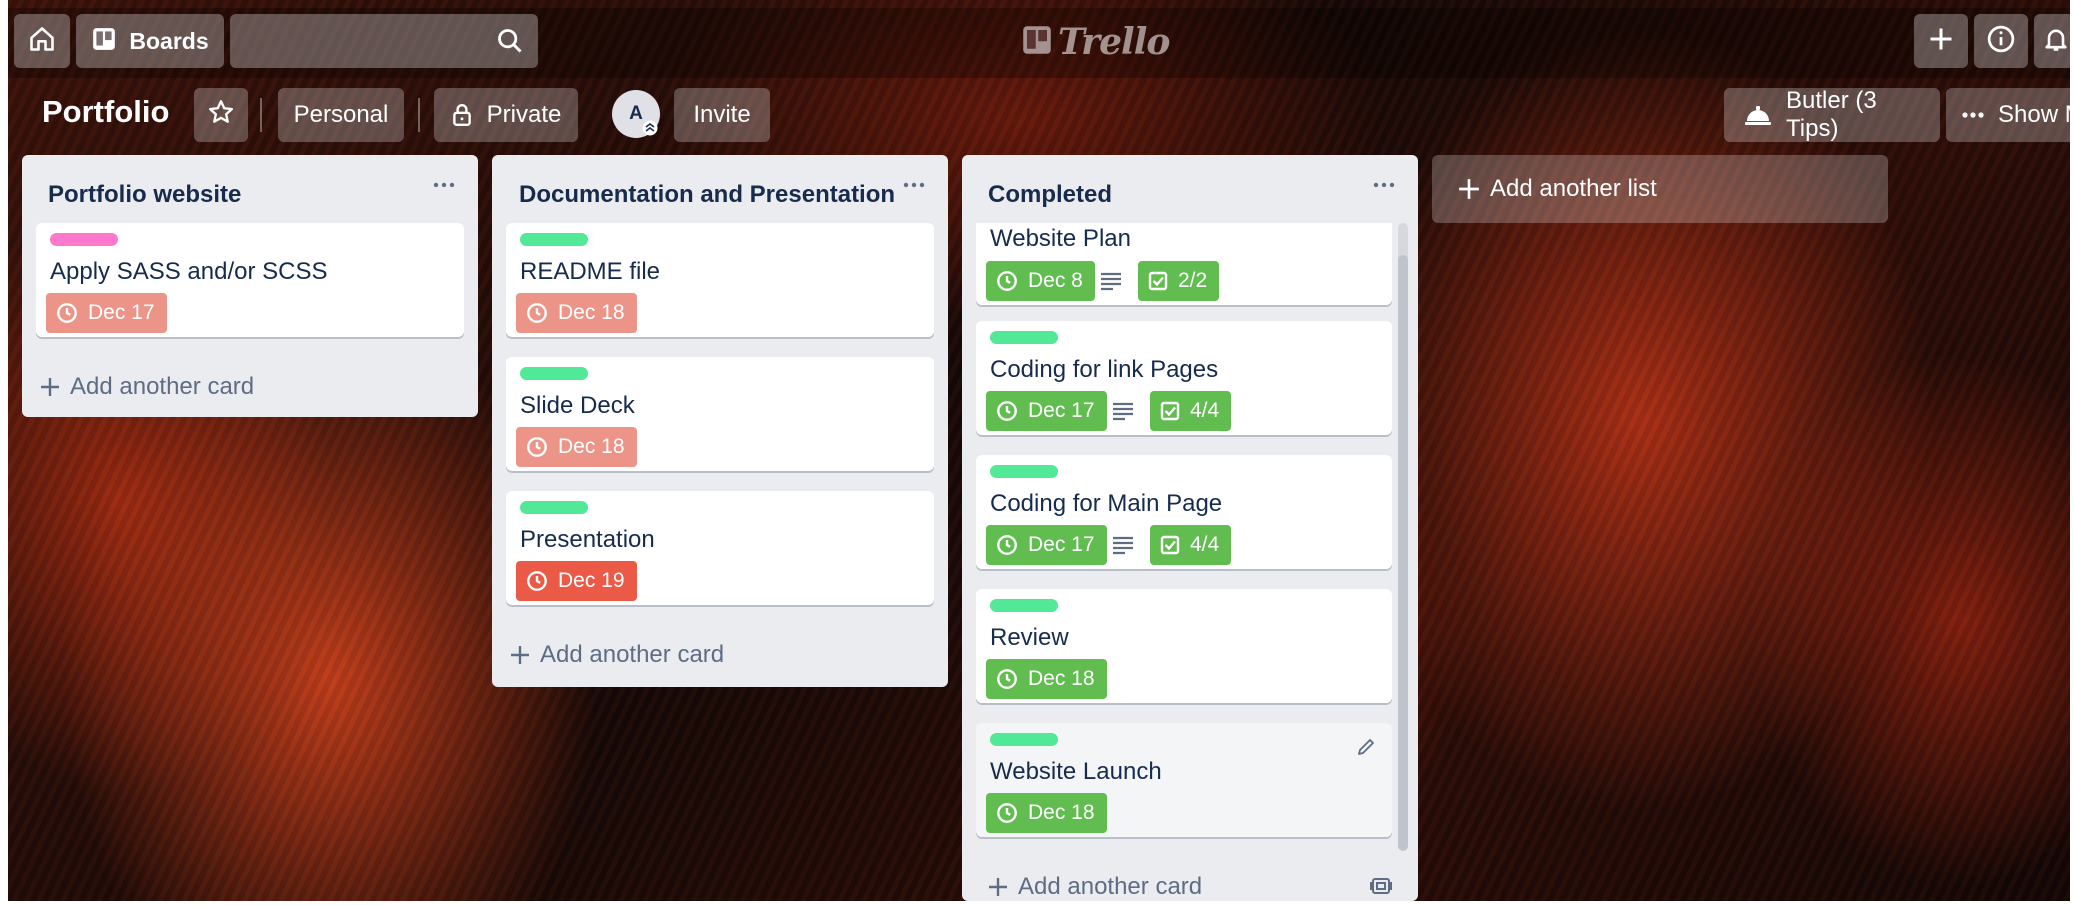  Describe the element at coordinates (4, 452) in the screenshot. I see `window-frame-left` at that location.